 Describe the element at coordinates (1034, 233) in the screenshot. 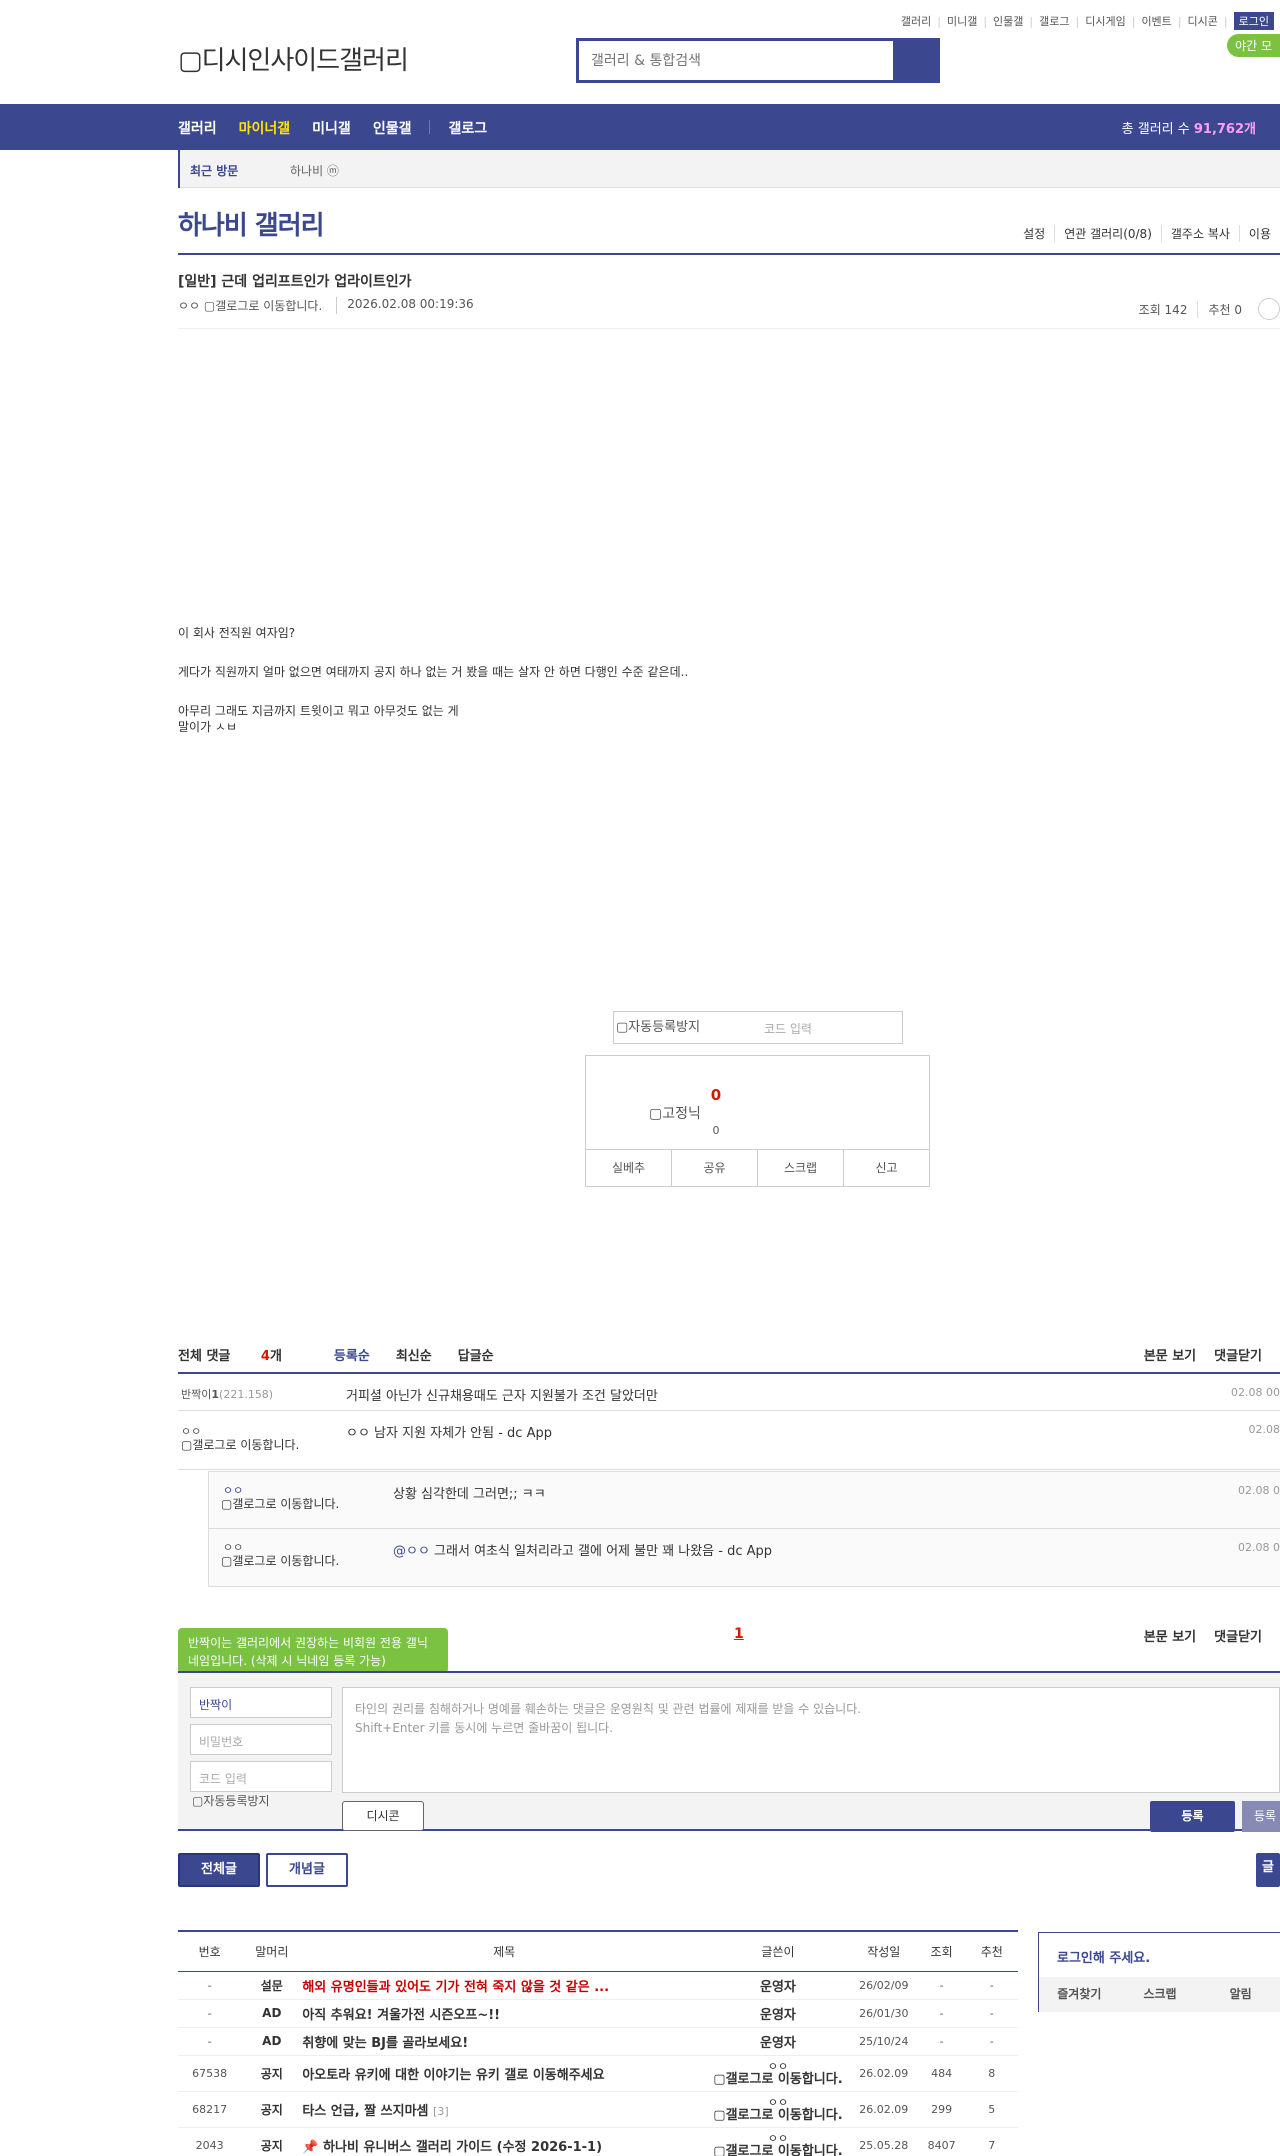

I see `gallery-settings: 설정` at that location.